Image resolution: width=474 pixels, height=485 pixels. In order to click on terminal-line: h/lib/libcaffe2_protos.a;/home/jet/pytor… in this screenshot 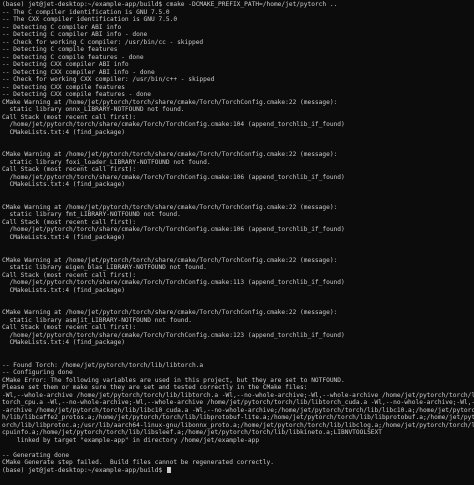, I will do `click(238, 418)`.